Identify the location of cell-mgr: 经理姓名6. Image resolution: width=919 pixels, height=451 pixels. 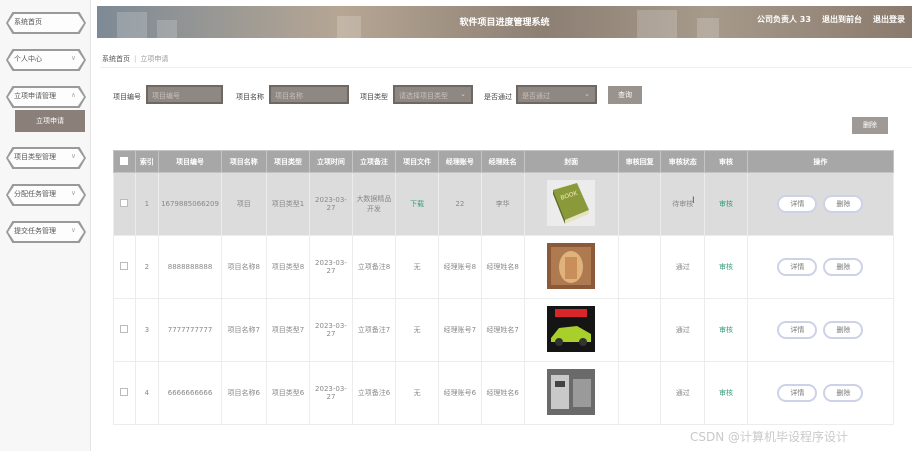
(502, 393).